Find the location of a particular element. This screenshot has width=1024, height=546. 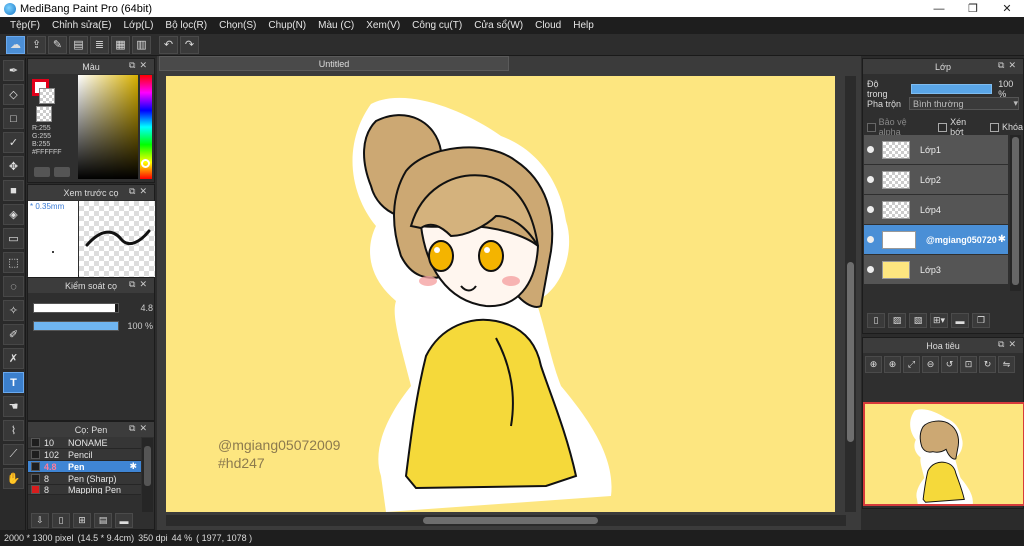

rotate-right-icon: ↻ is located at coordinates (987, 364).